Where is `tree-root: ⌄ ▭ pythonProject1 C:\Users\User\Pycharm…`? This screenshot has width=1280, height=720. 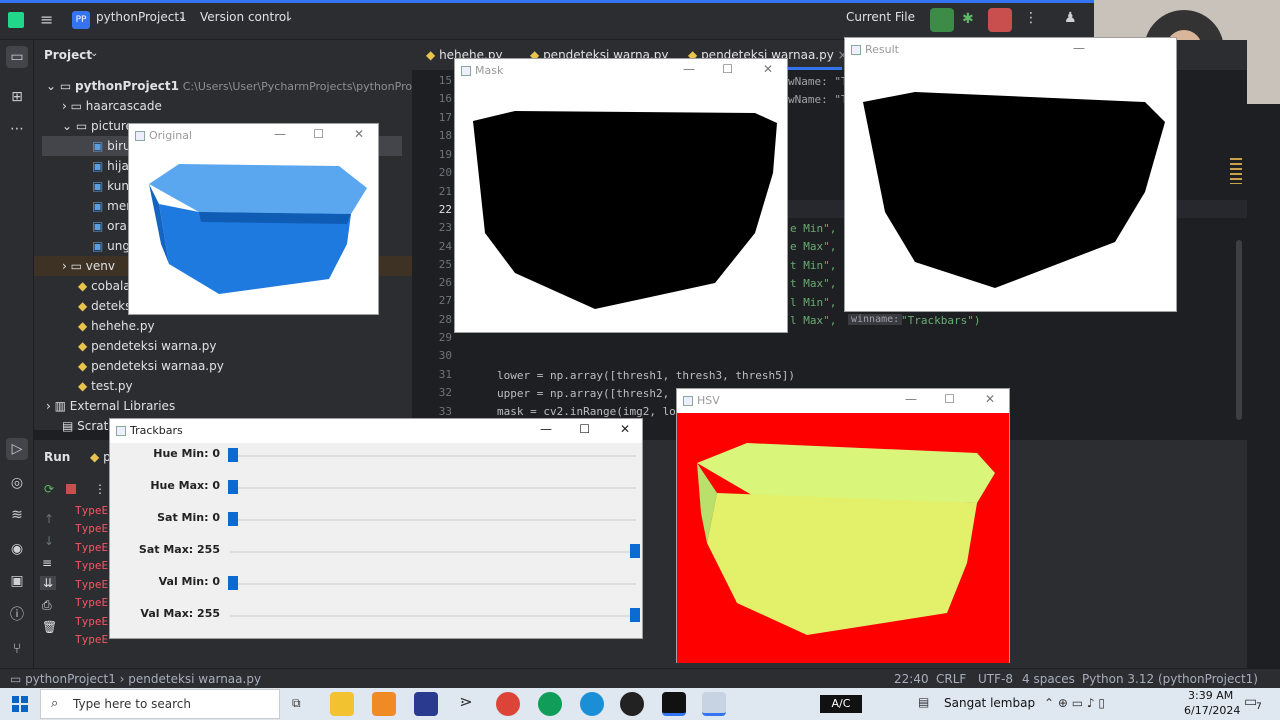 tree-root: ⌄ ▭ pythonProject1 C:\Users\User\Pycharm… is located at coordinates (242, 86).